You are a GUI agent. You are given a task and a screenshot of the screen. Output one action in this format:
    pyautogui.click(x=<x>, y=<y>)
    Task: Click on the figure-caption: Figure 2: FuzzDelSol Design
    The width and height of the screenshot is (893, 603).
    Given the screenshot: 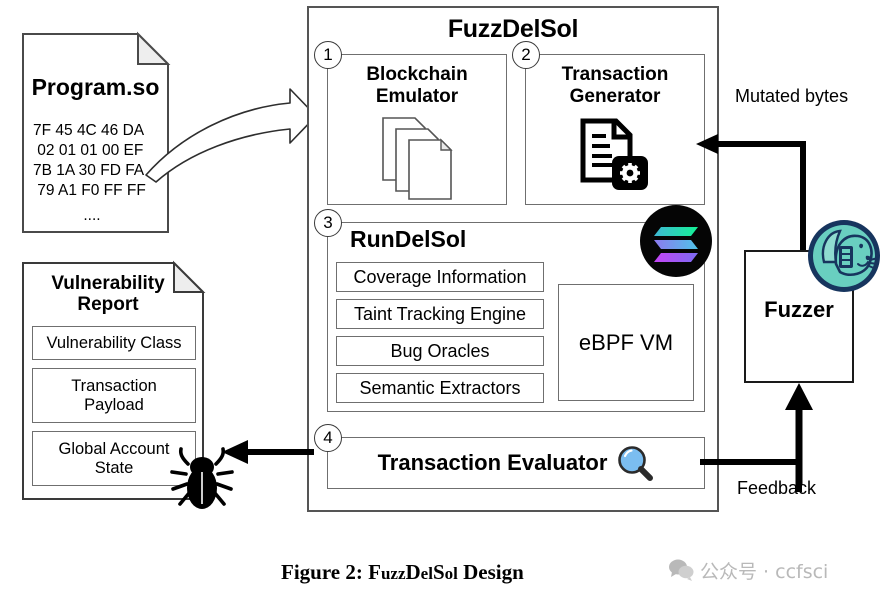 What is the action you would take?
    pyautogui.click(x=402, y=572)
    